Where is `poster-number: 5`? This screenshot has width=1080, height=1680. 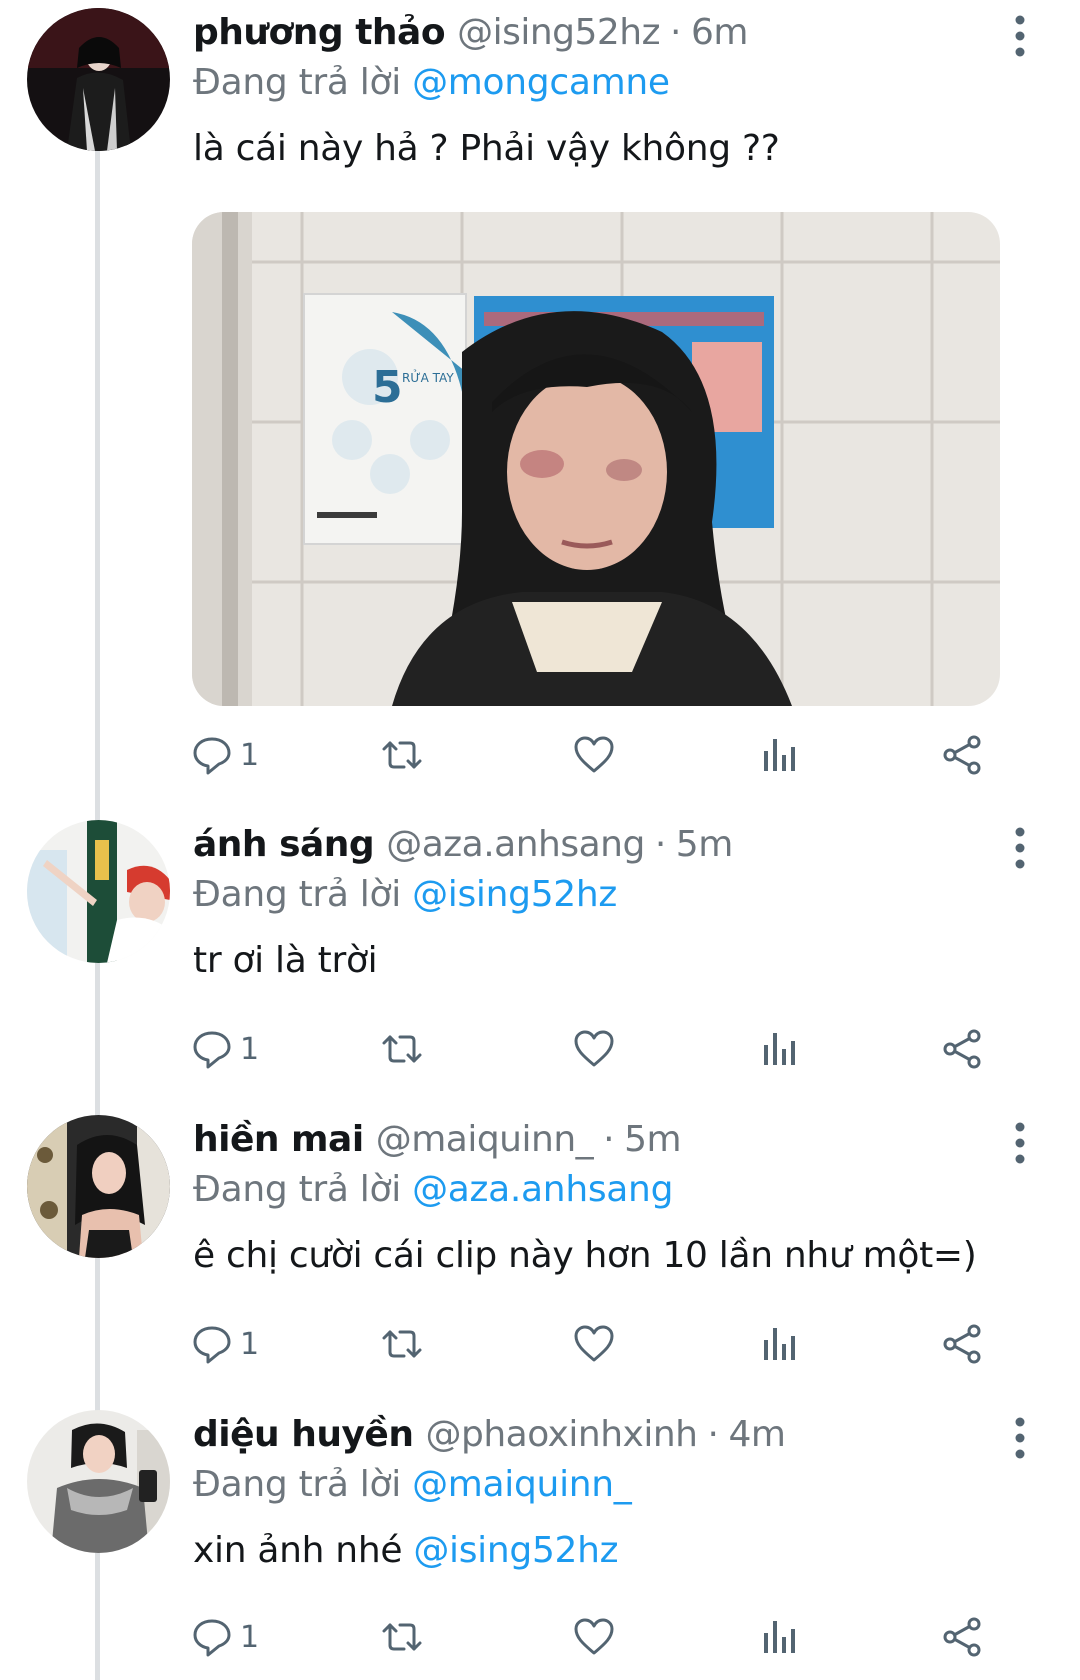 poster-number: 5 is located at coordinates (387, 387).